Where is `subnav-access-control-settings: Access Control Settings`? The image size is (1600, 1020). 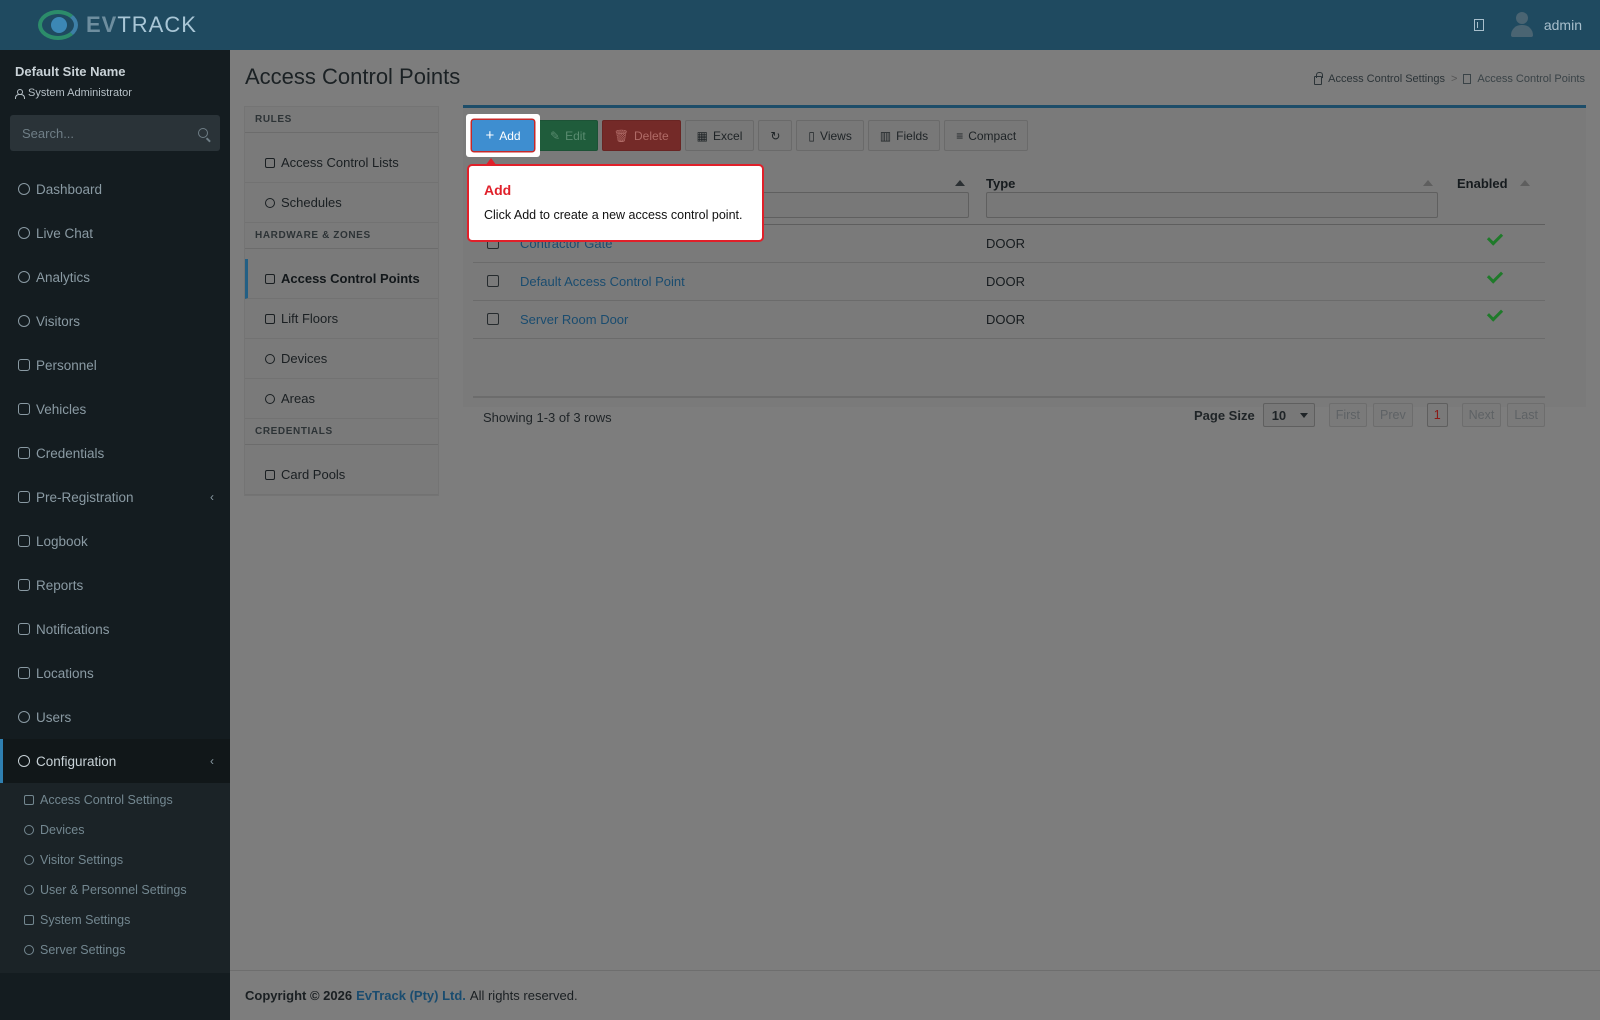
subnav-access-control-settings: Access Control Settings is located at coordinates (115, 800).